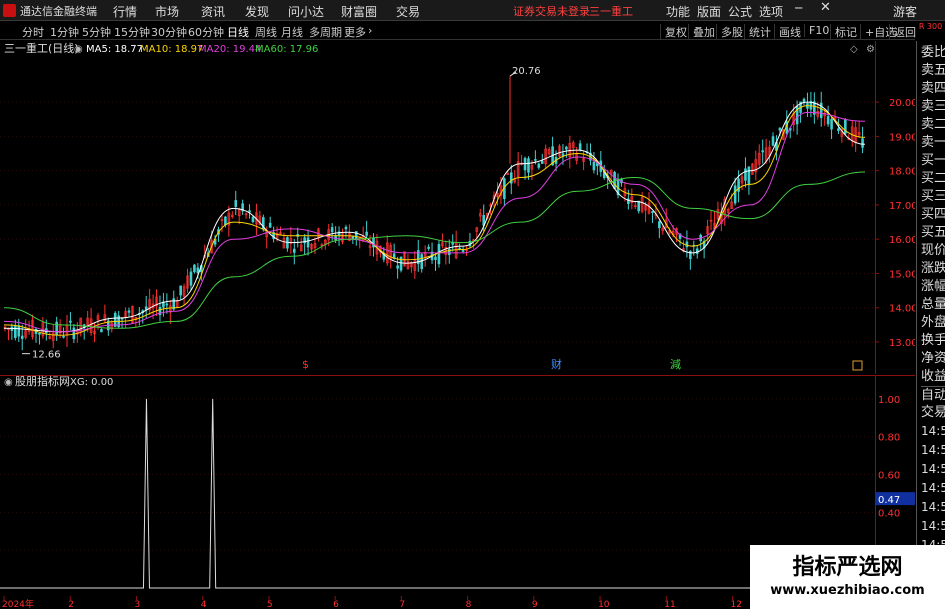  What do you see at coordinates (857, 365) in the screenshot?
I see `event-marker-box-icon` at bounding box center [857, 365].